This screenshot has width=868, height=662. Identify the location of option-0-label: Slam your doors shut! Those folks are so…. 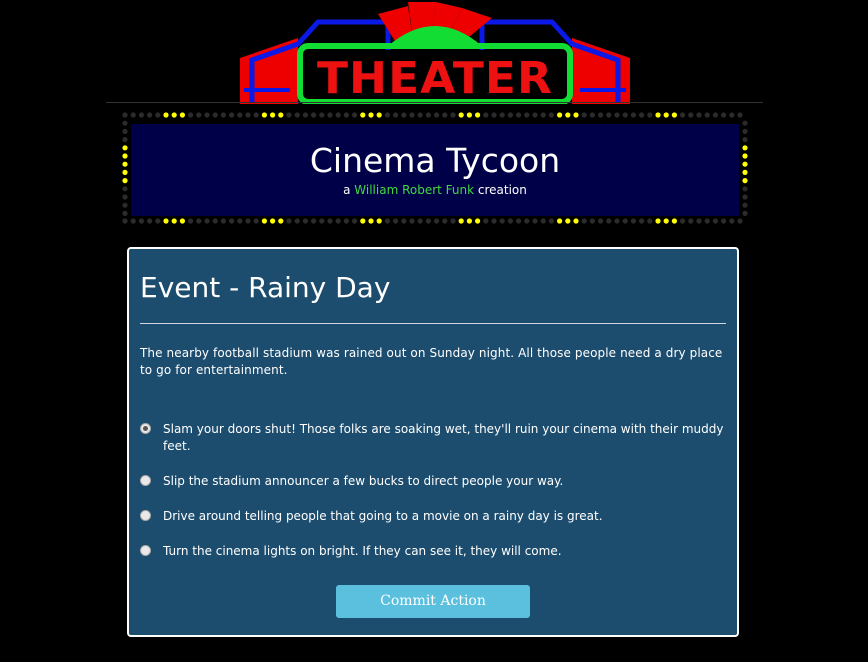
(444, 438).